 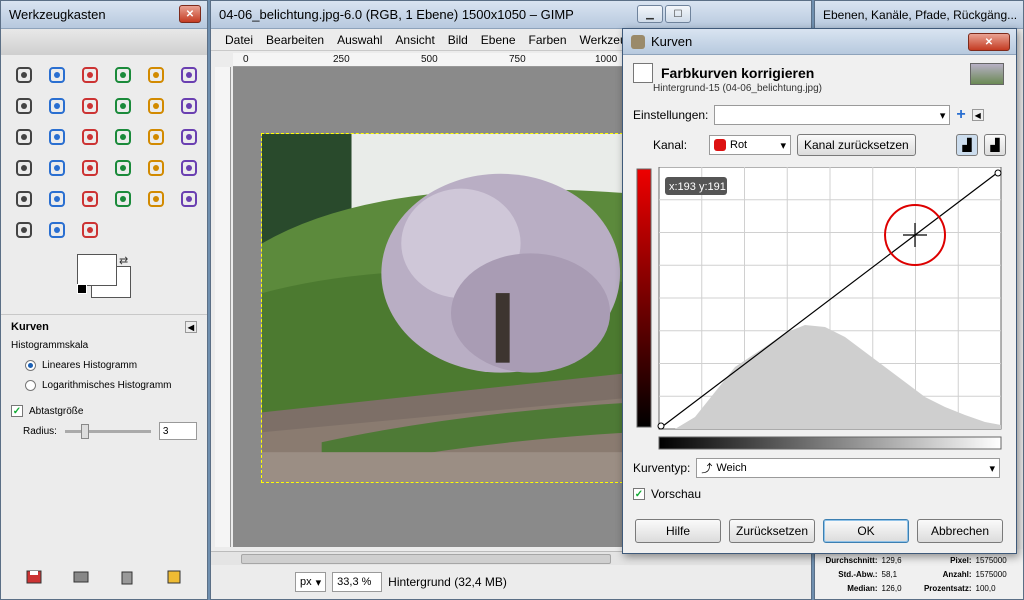 I want to click on stat-key: Durchschnitt:, so click(x=851, y=560).